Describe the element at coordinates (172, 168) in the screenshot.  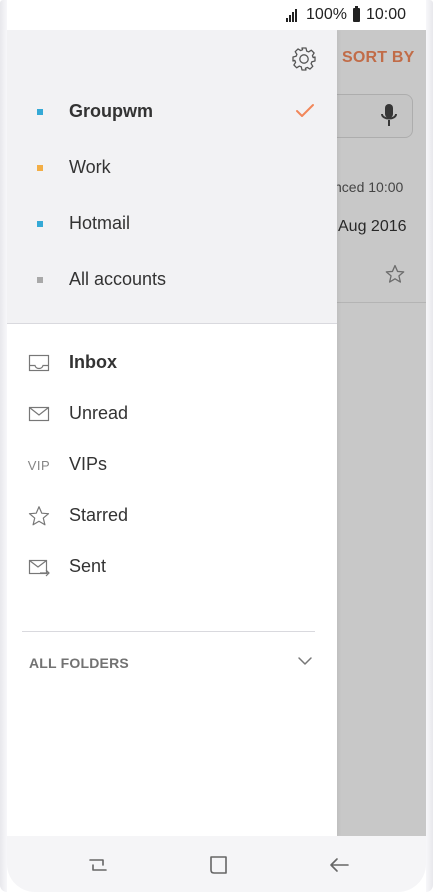
I see `account-item-work: Work` at that location.